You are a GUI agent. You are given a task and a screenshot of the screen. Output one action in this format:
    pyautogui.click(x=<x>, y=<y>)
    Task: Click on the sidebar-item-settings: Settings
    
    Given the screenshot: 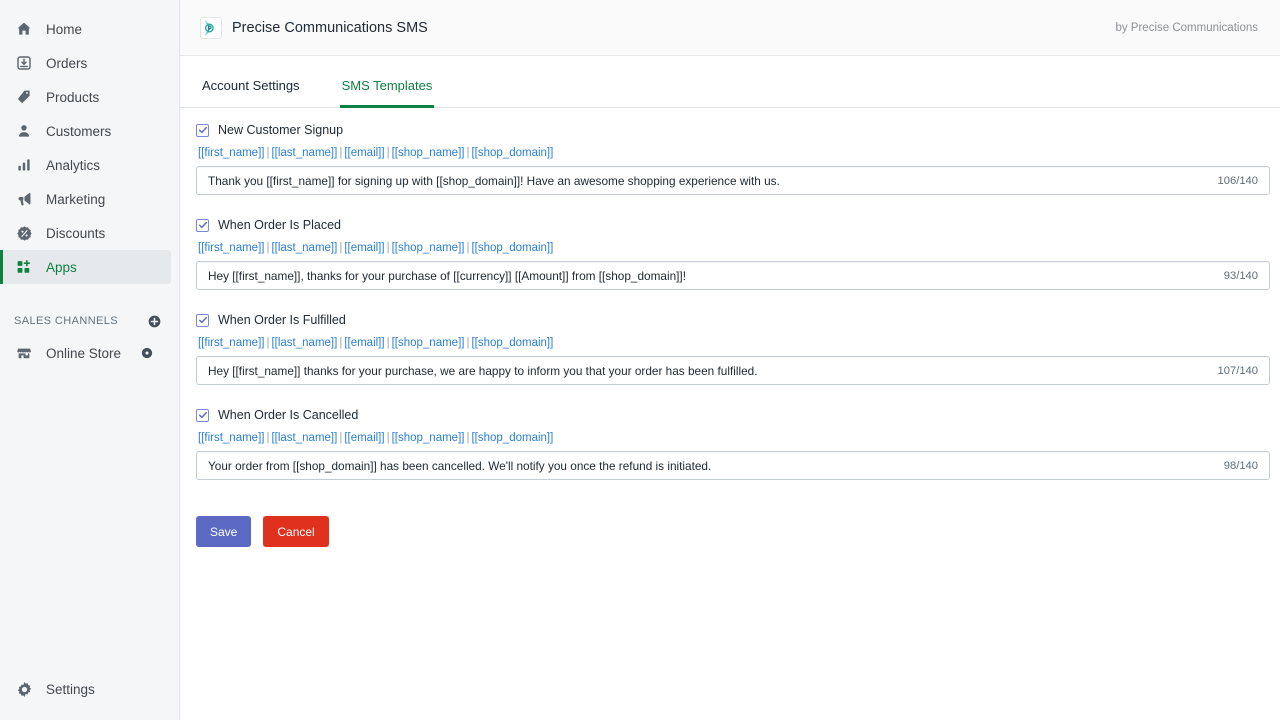 What is the action you would take?
    pyautogui.click(x=85, y=689)
    